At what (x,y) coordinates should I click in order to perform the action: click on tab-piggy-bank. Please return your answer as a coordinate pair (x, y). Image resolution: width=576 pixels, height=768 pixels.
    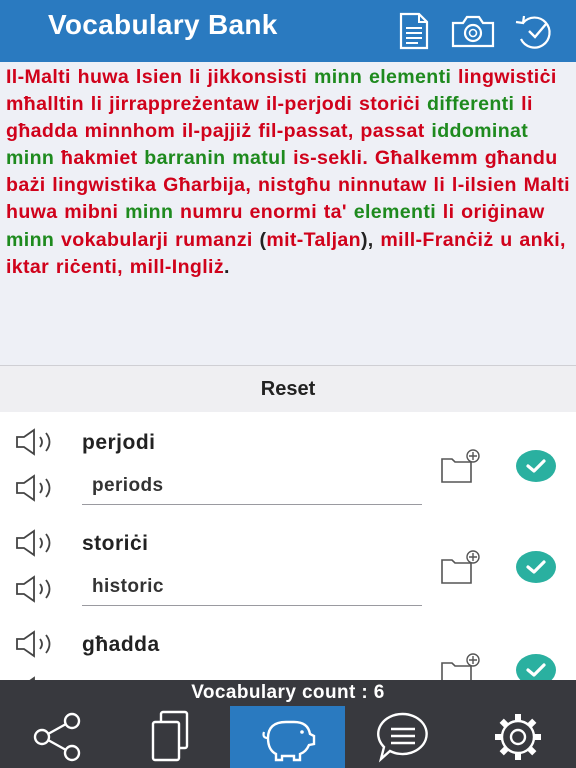
    Looking at the image, I should click on (287, 737).